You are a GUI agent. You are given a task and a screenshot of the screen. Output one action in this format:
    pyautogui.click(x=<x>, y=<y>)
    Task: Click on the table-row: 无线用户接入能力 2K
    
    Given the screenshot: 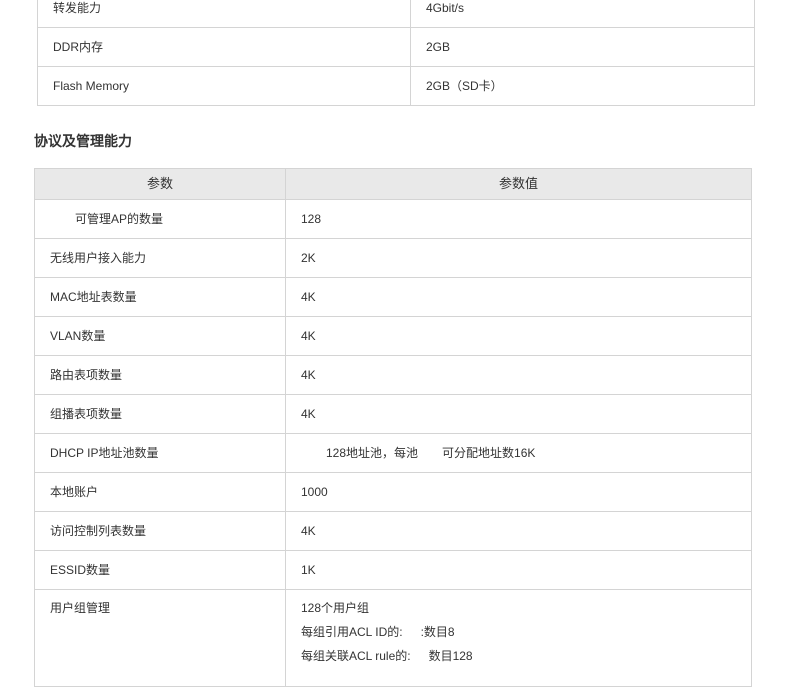 What is the action you would take?
    pyautogui.click(x=393, y=258)
    